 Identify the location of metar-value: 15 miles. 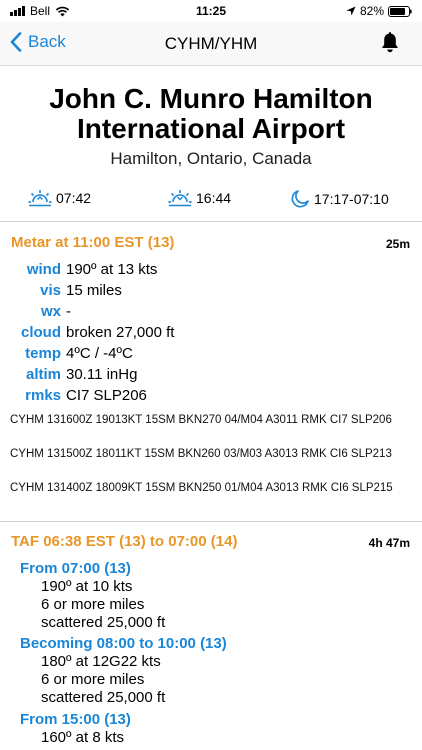
(94, 290).